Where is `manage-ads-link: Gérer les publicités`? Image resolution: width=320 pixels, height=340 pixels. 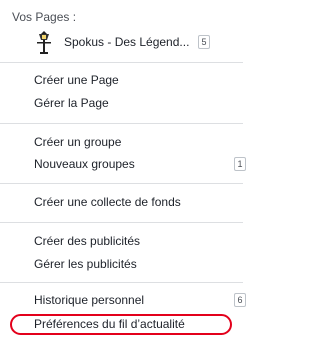
manage-ads-link: Gérer les publicités is located at coordinates (124, 264).